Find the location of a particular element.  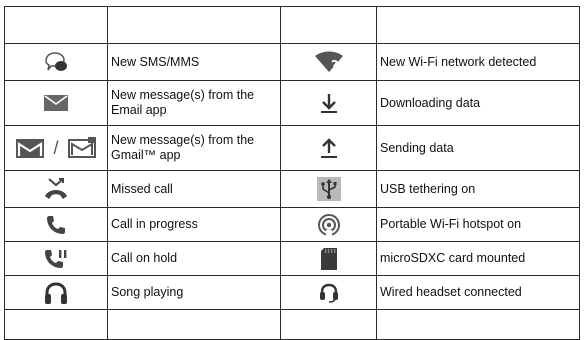

status-label: Song playing is located at coordinates (194, 292).